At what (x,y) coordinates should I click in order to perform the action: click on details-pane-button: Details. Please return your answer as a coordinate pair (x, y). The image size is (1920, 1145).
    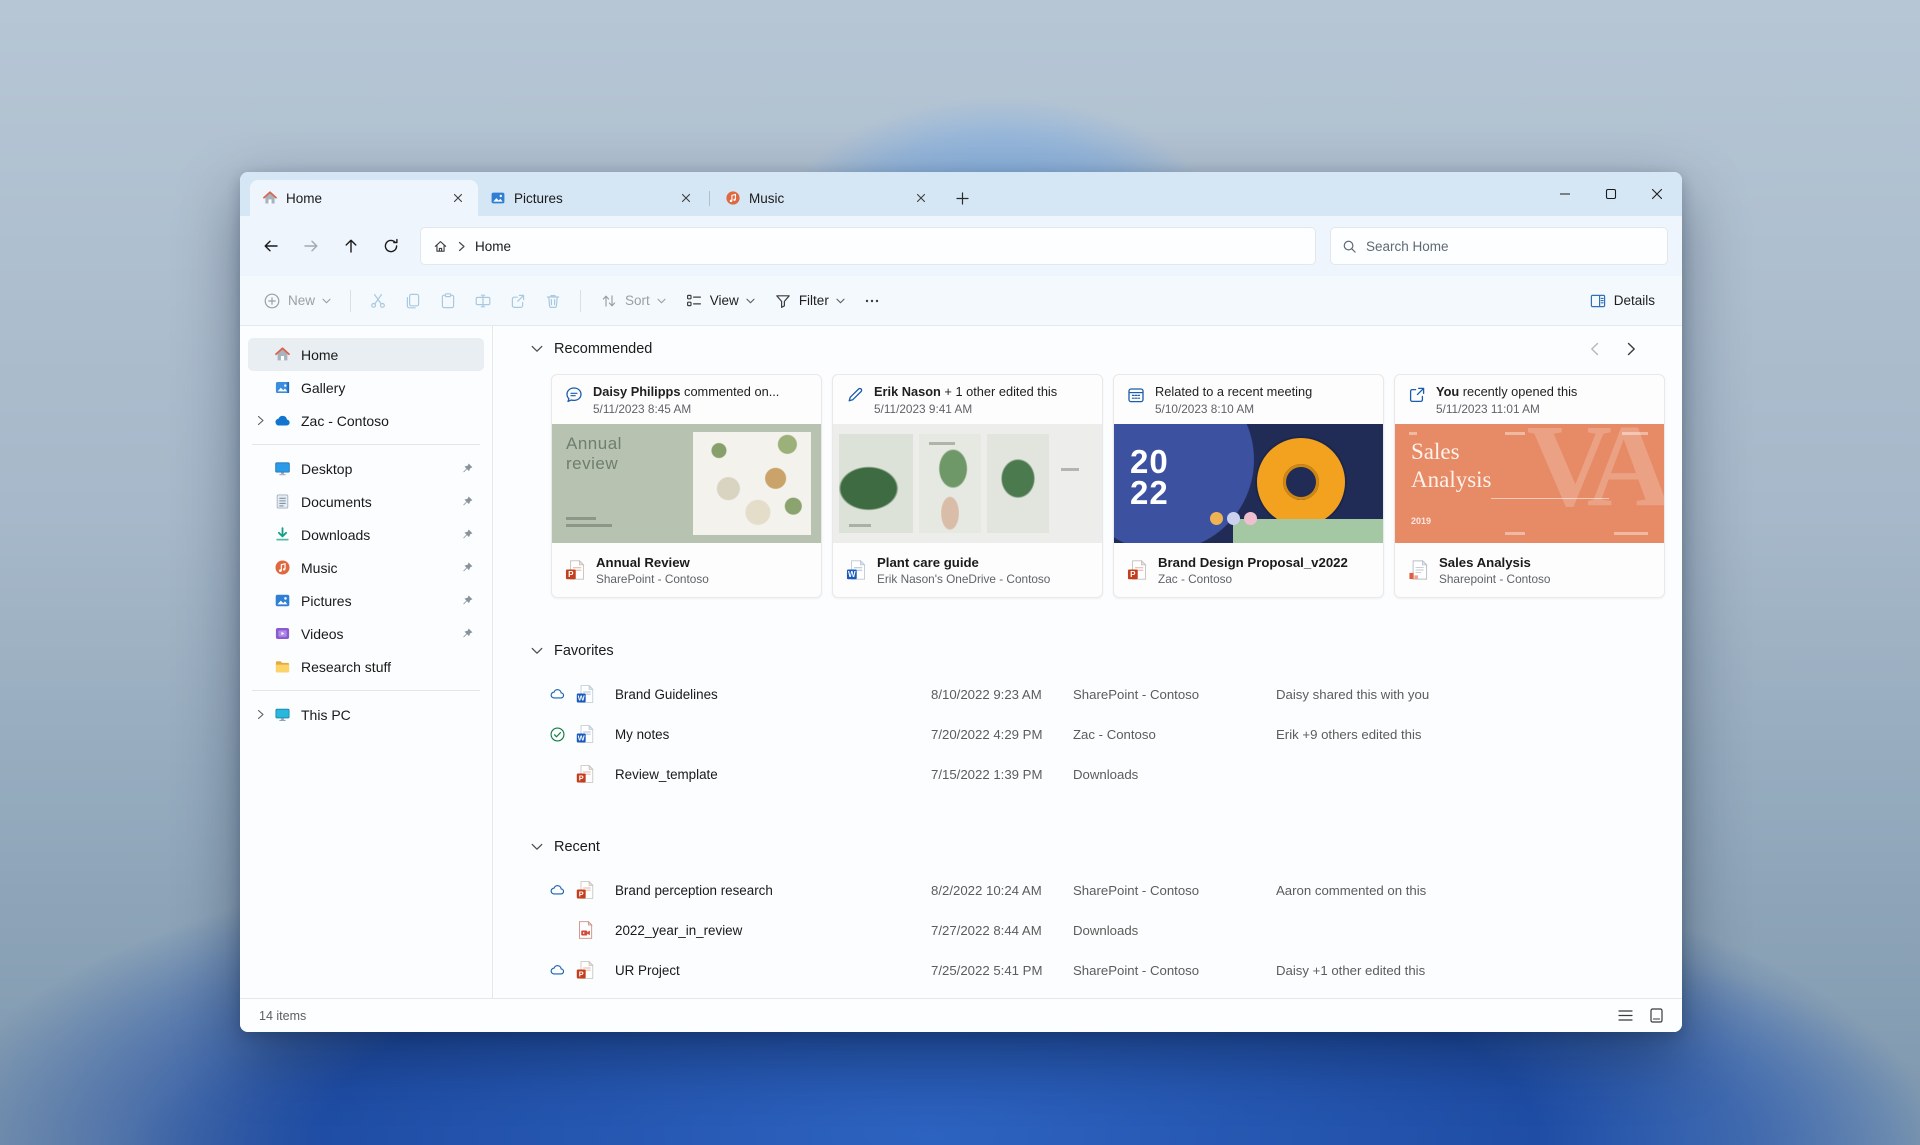
    Looking at the image, I should click on (1622, 301).